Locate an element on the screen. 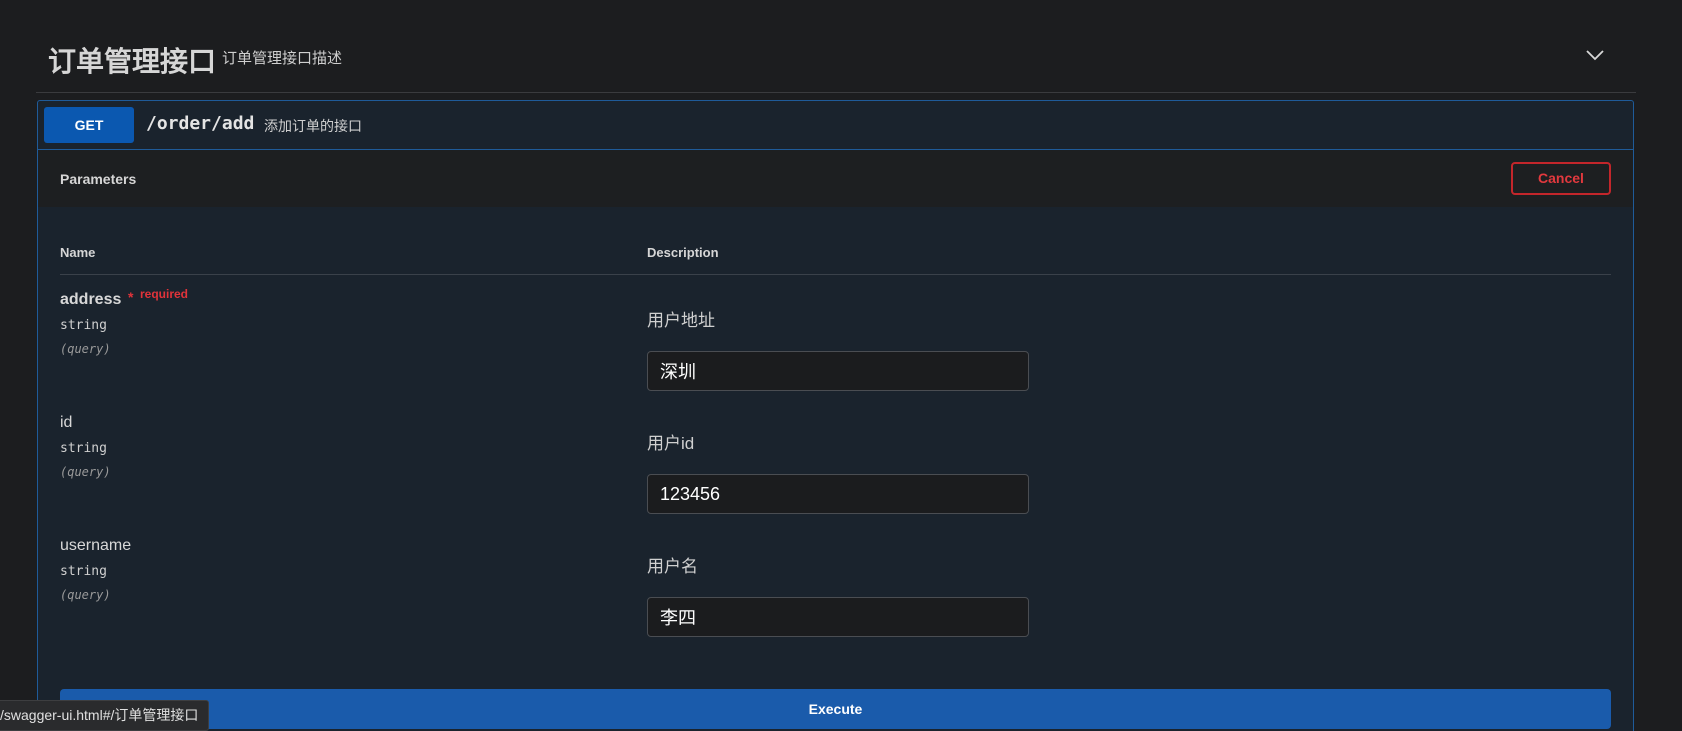 The image size is (1682, 731). tag-header: 订单管理接口 订单管理接口描述 is located at coordinates (836, 59).